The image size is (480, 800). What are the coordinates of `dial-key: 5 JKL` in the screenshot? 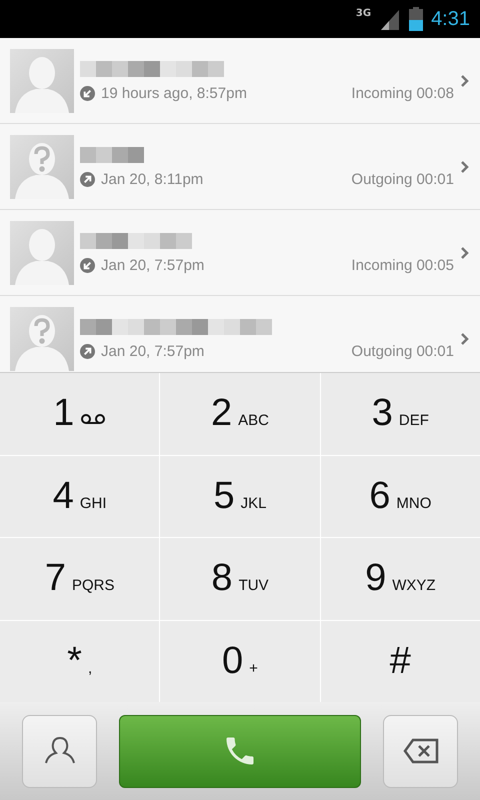 It's located at (240, 496).